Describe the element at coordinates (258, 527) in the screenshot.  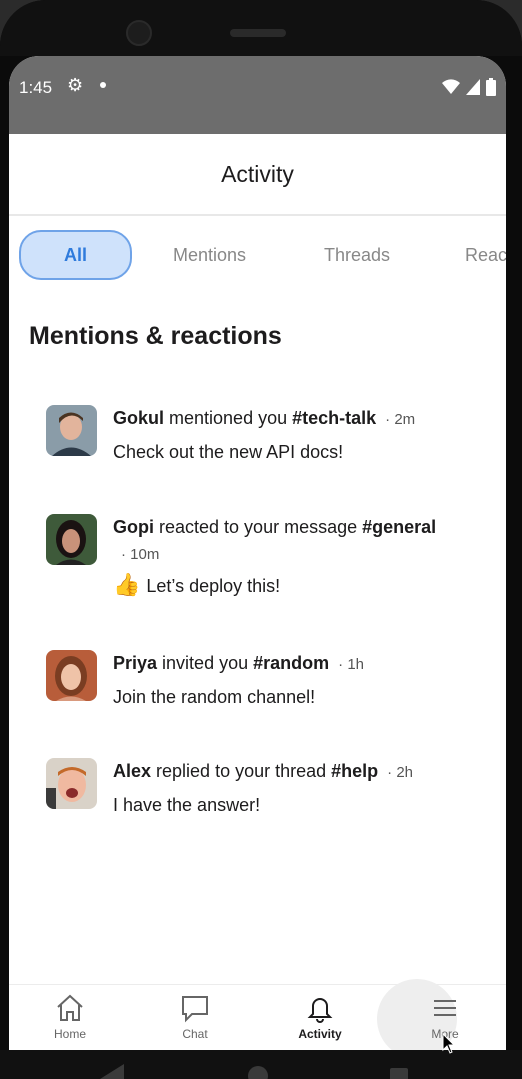
I see `activity-action: reacted to your message` at that location.